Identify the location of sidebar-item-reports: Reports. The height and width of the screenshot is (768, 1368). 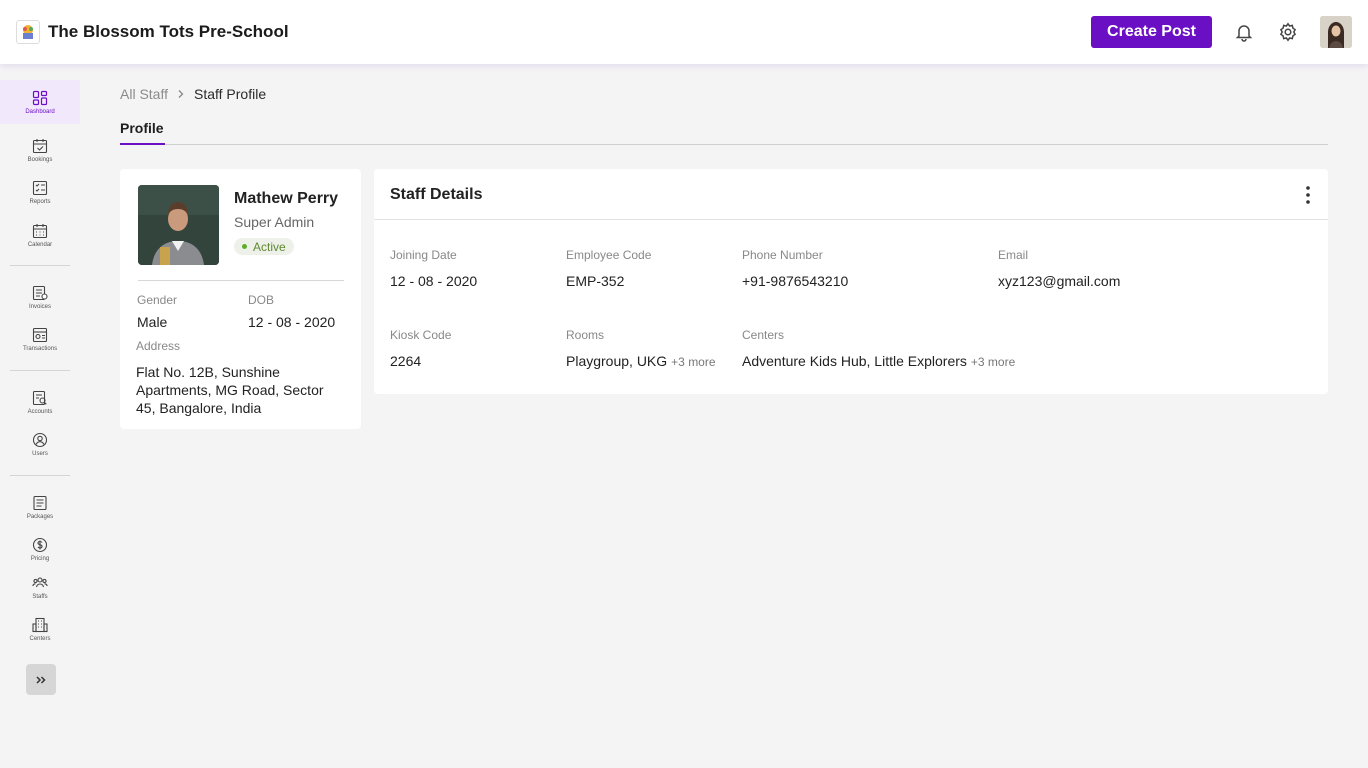
(40, 192).